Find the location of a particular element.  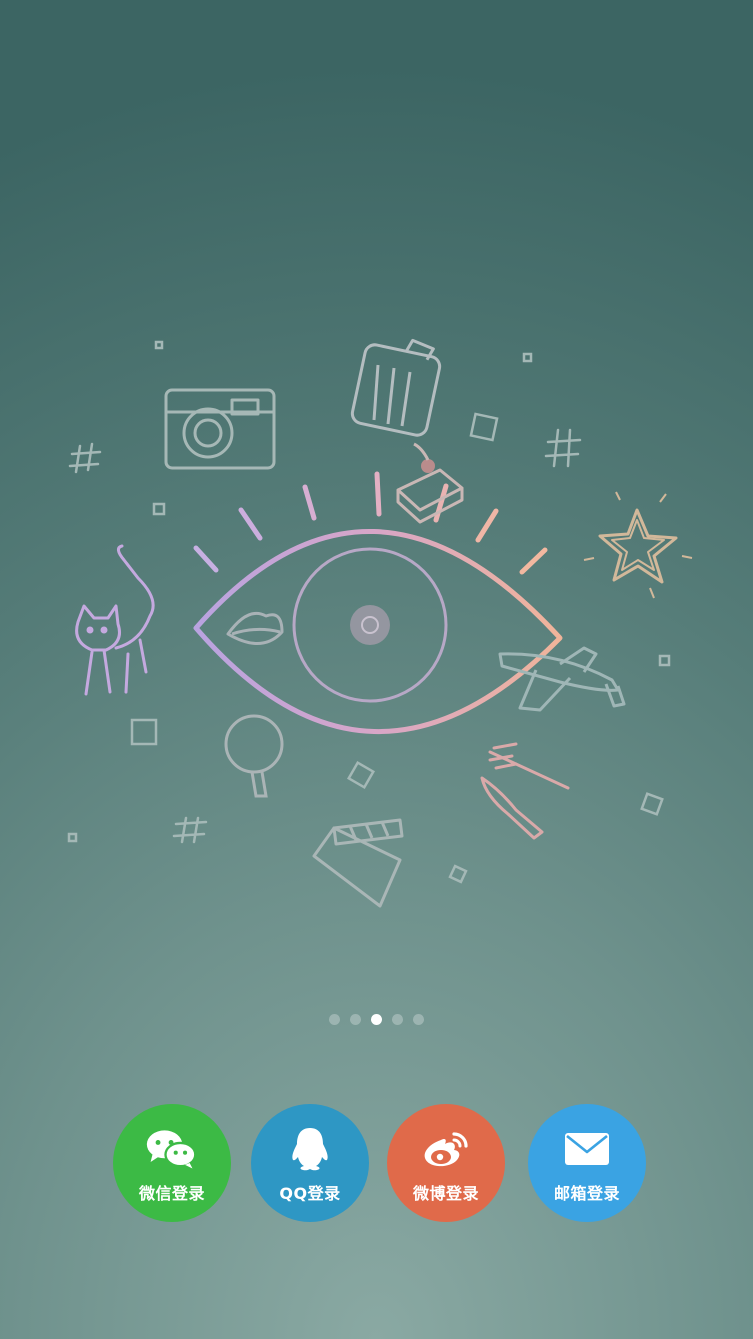

weibo-login-label: 微博登录 is located at coordinates (445, 1193).